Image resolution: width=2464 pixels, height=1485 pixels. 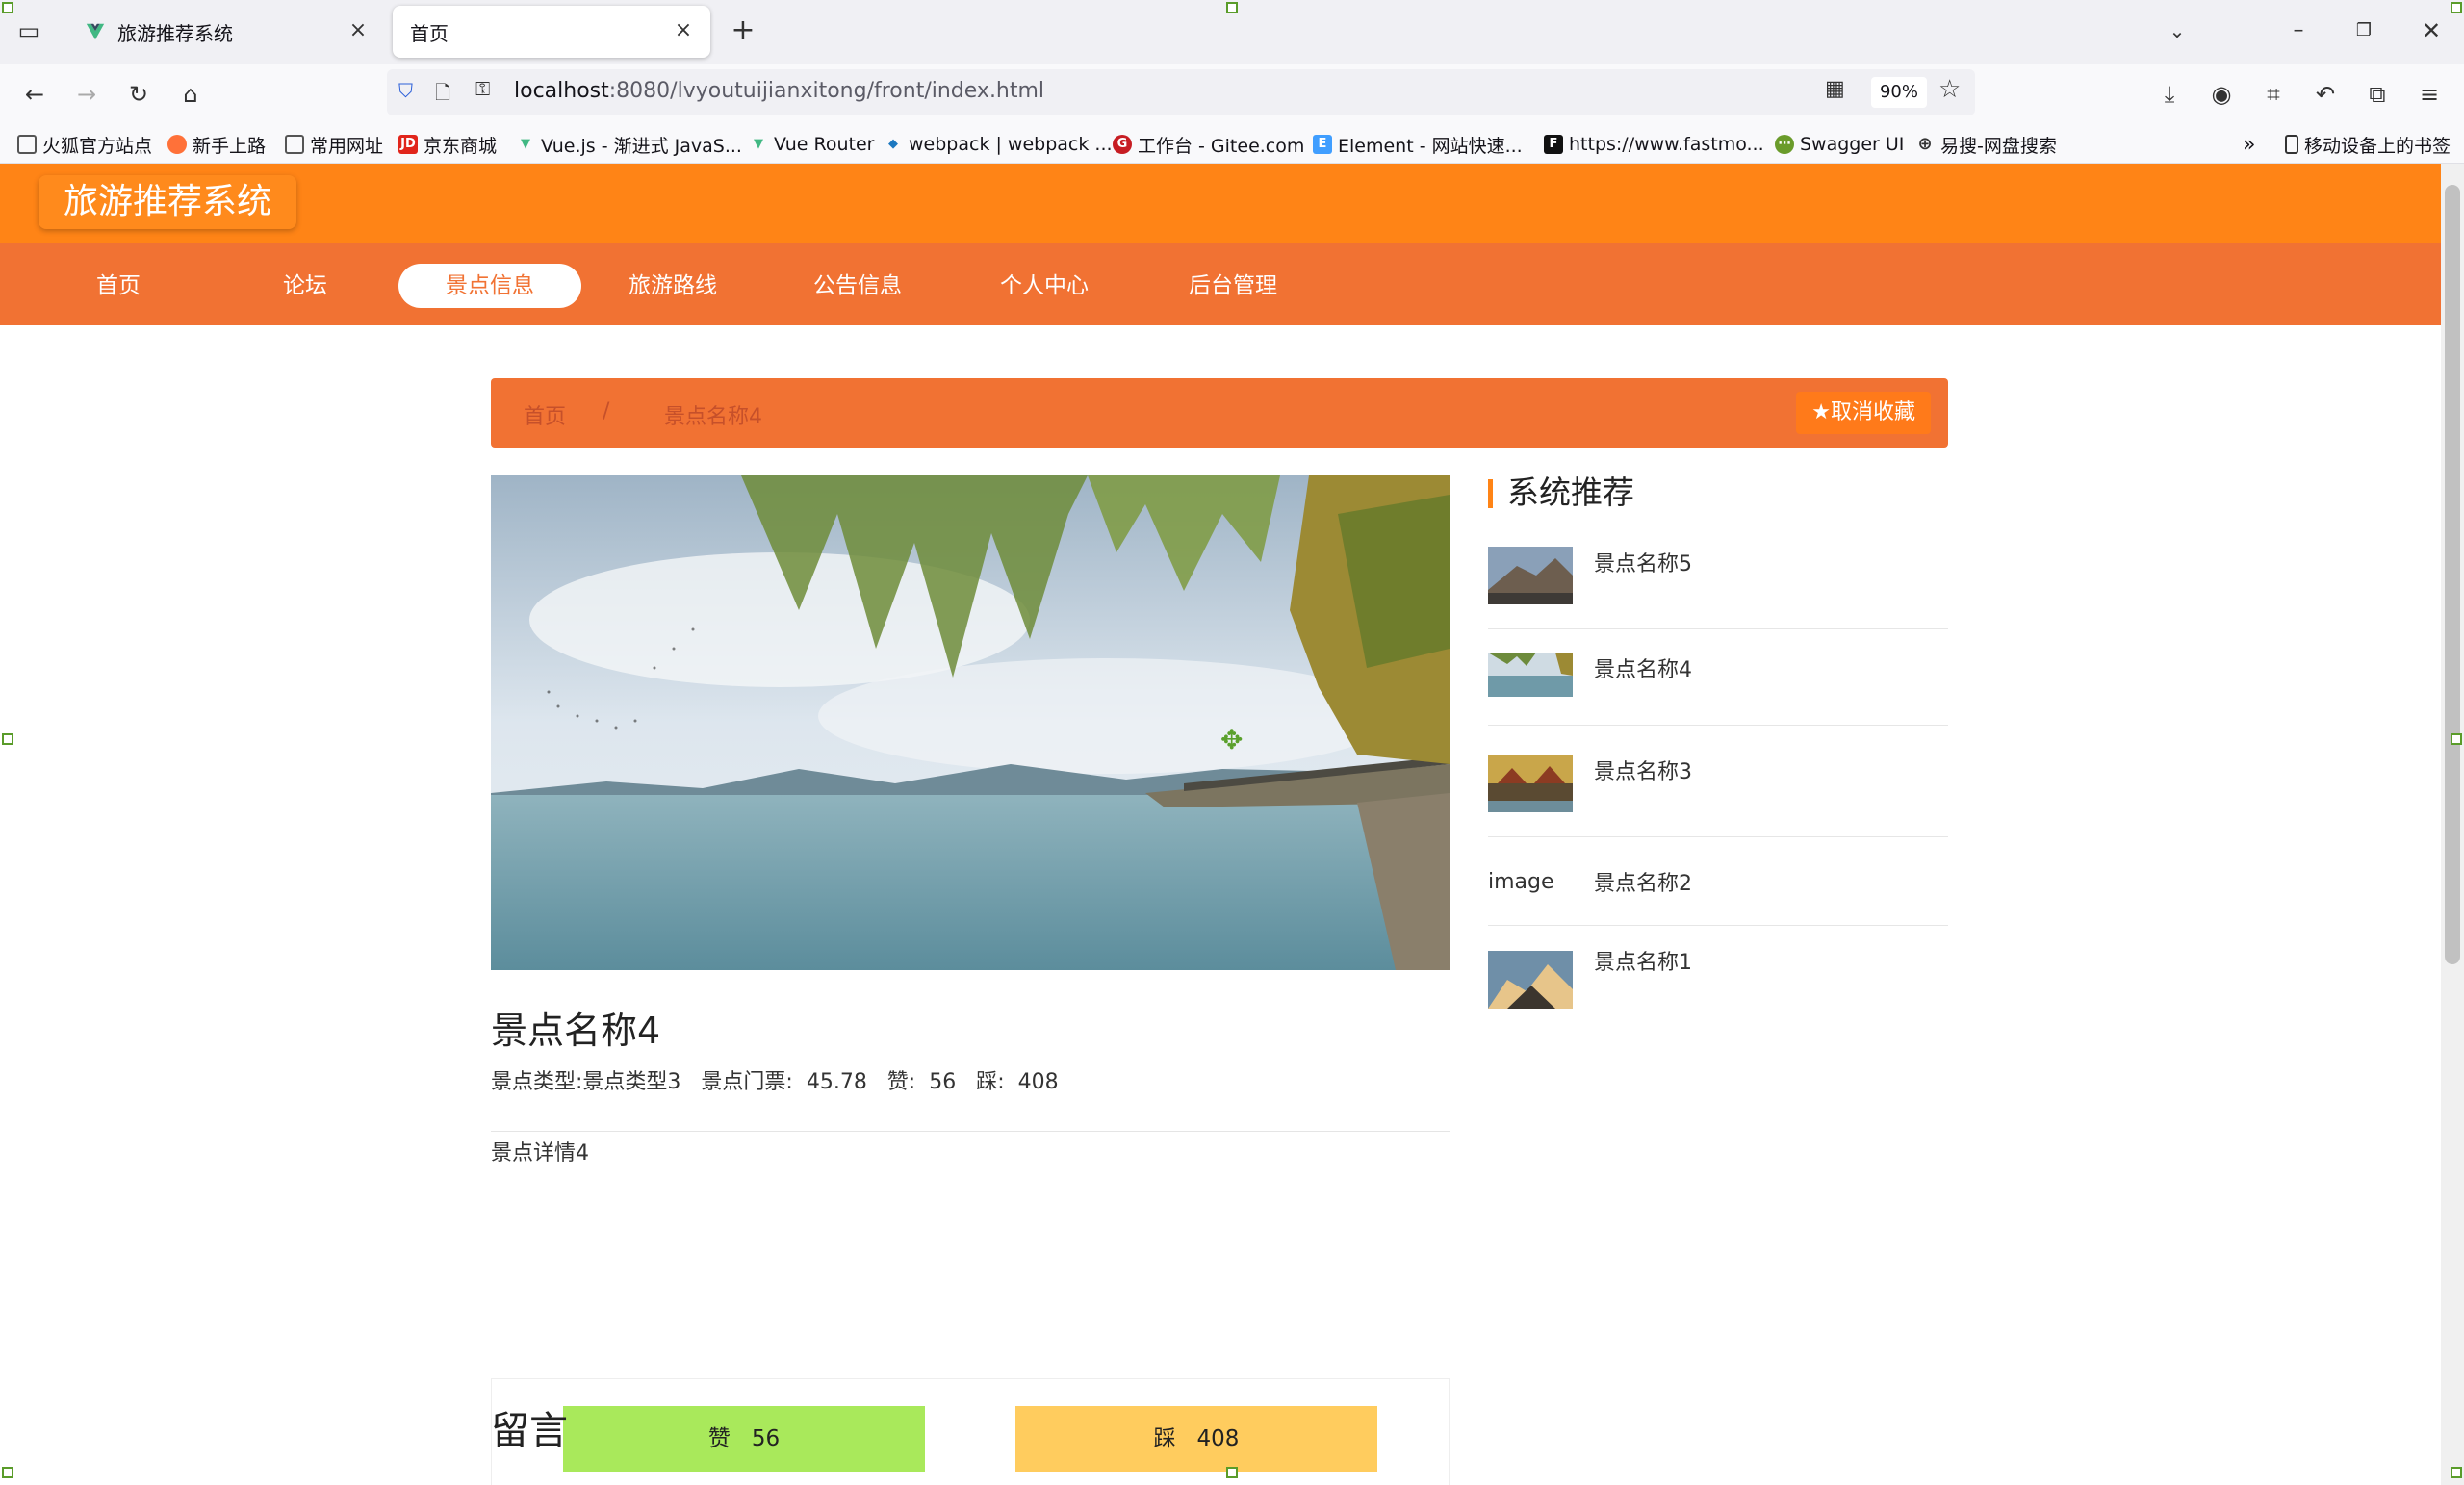 I want to click on menu-icon: ≡, so click(x=2429, y=94).